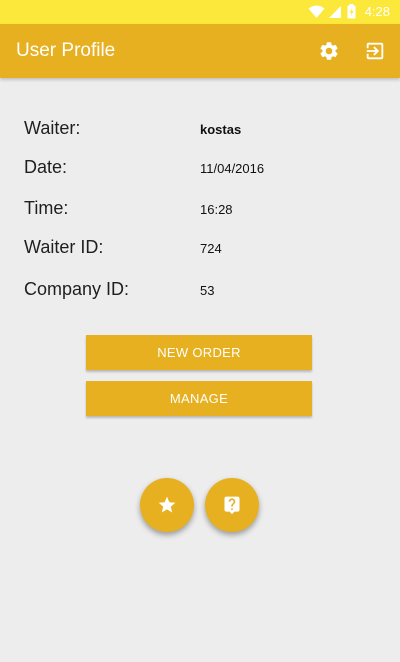 The width and height of the screenshot is (400, 662). Describe the element at coordinates (316, 11) in the screenshot. I see `wifi-icon` at that location.